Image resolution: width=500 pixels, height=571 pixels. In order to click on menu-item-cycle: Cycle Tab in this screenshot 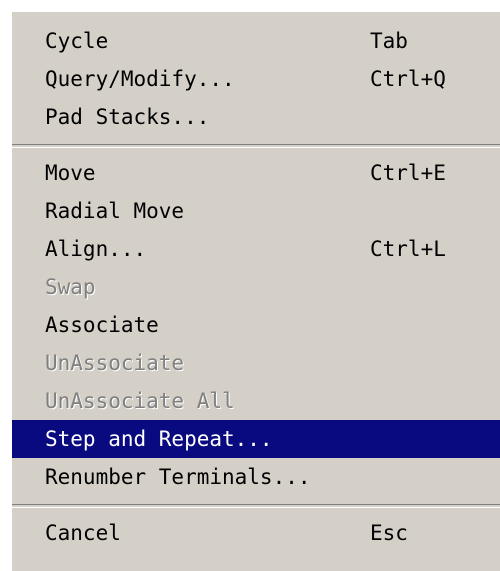, I will do `click(256, 41)`.